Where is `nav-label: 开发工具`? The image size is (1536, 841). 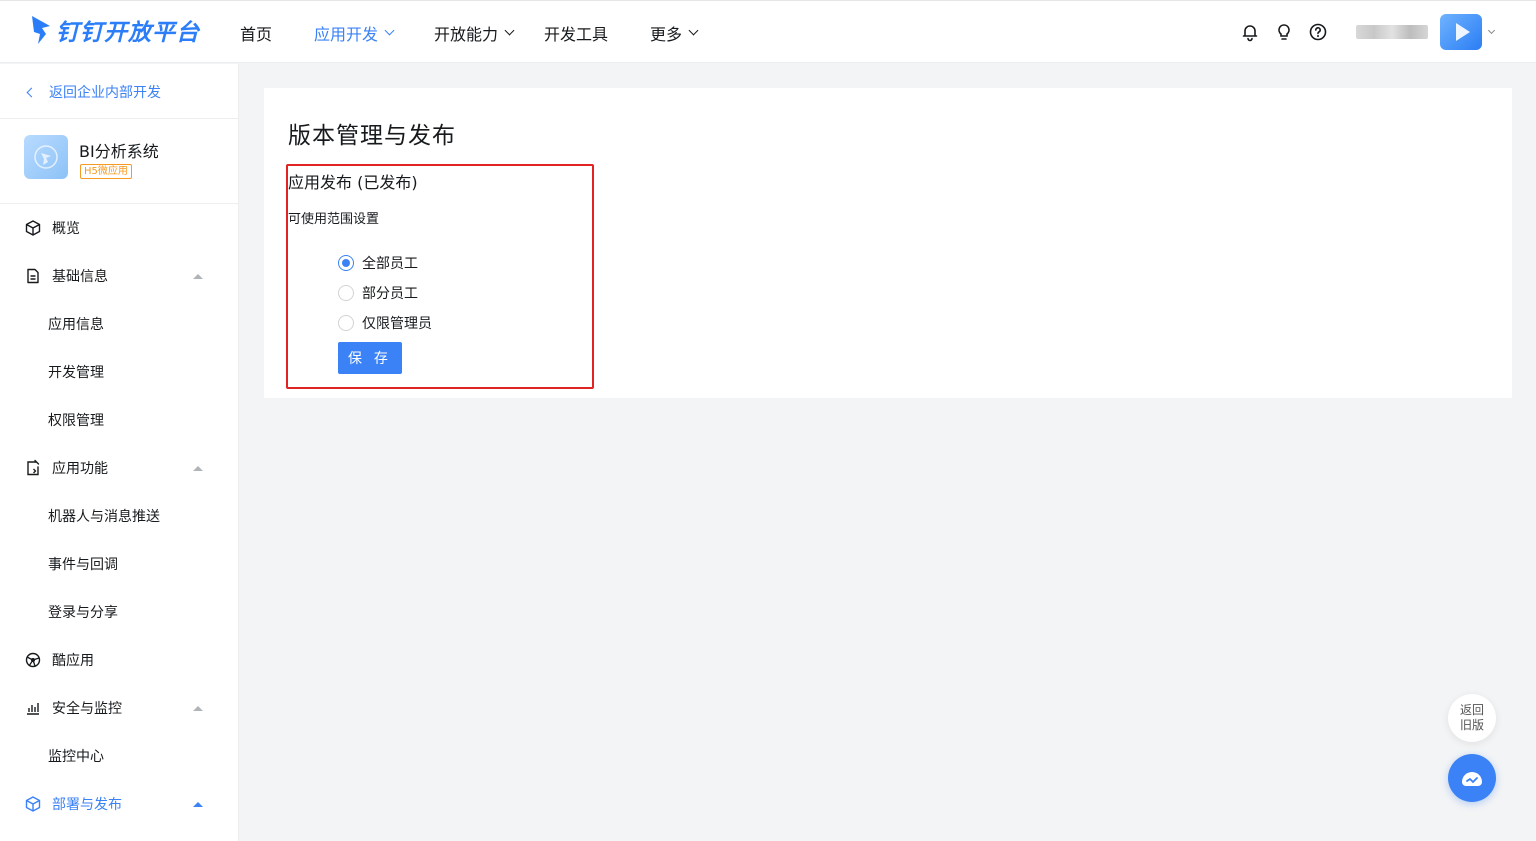 nav-label: 开发工具 is located at coordinates (576, 34).